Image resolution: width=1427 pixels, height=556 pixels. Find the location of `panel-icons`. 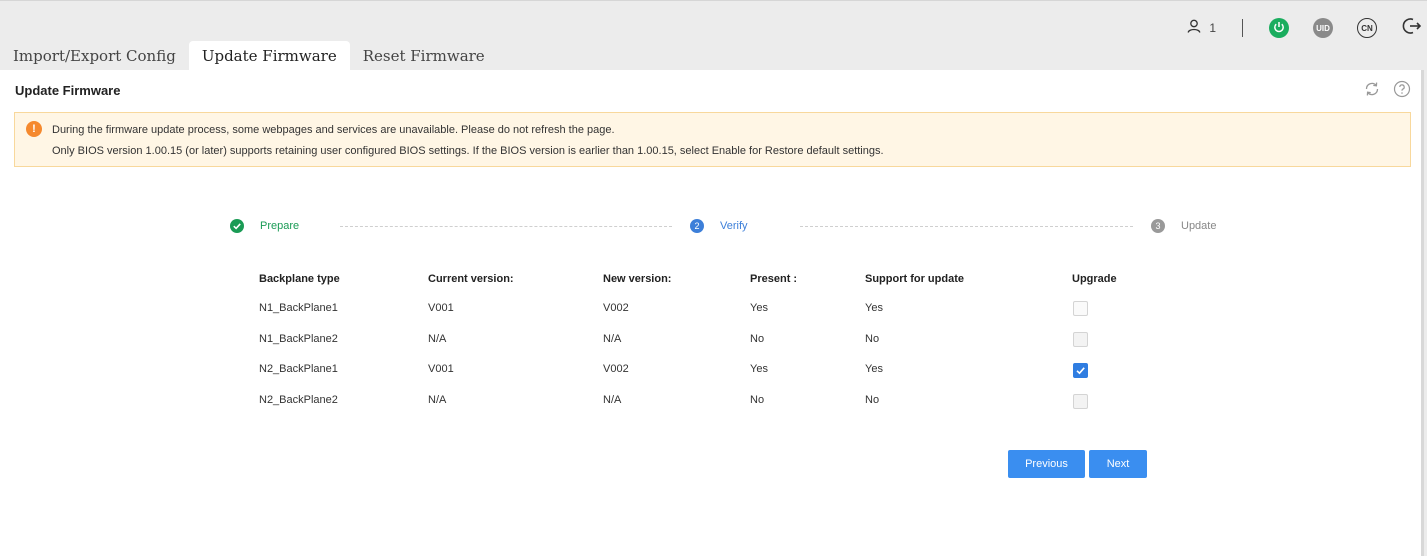

panel-icons is located at coordinates (1381, 91).